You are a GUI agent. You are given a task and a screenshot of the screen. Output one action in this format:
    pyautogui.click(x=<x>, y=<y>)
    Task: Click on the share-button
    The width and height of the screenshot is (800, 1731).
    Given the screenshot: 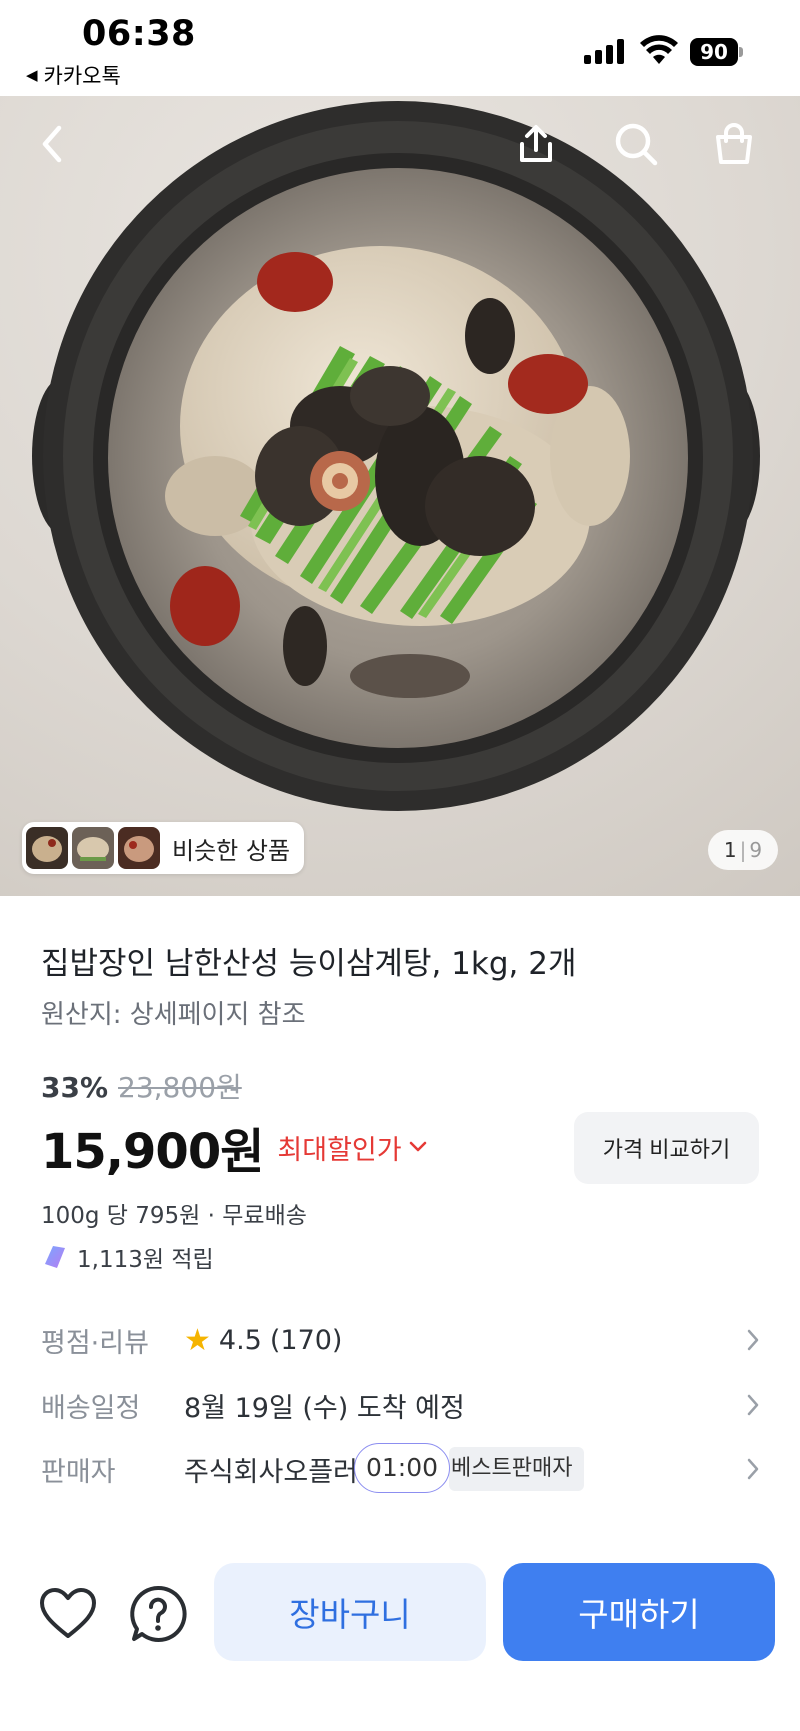 What is the action you would take?
    pyautogui.click(x=536, y=144)
    